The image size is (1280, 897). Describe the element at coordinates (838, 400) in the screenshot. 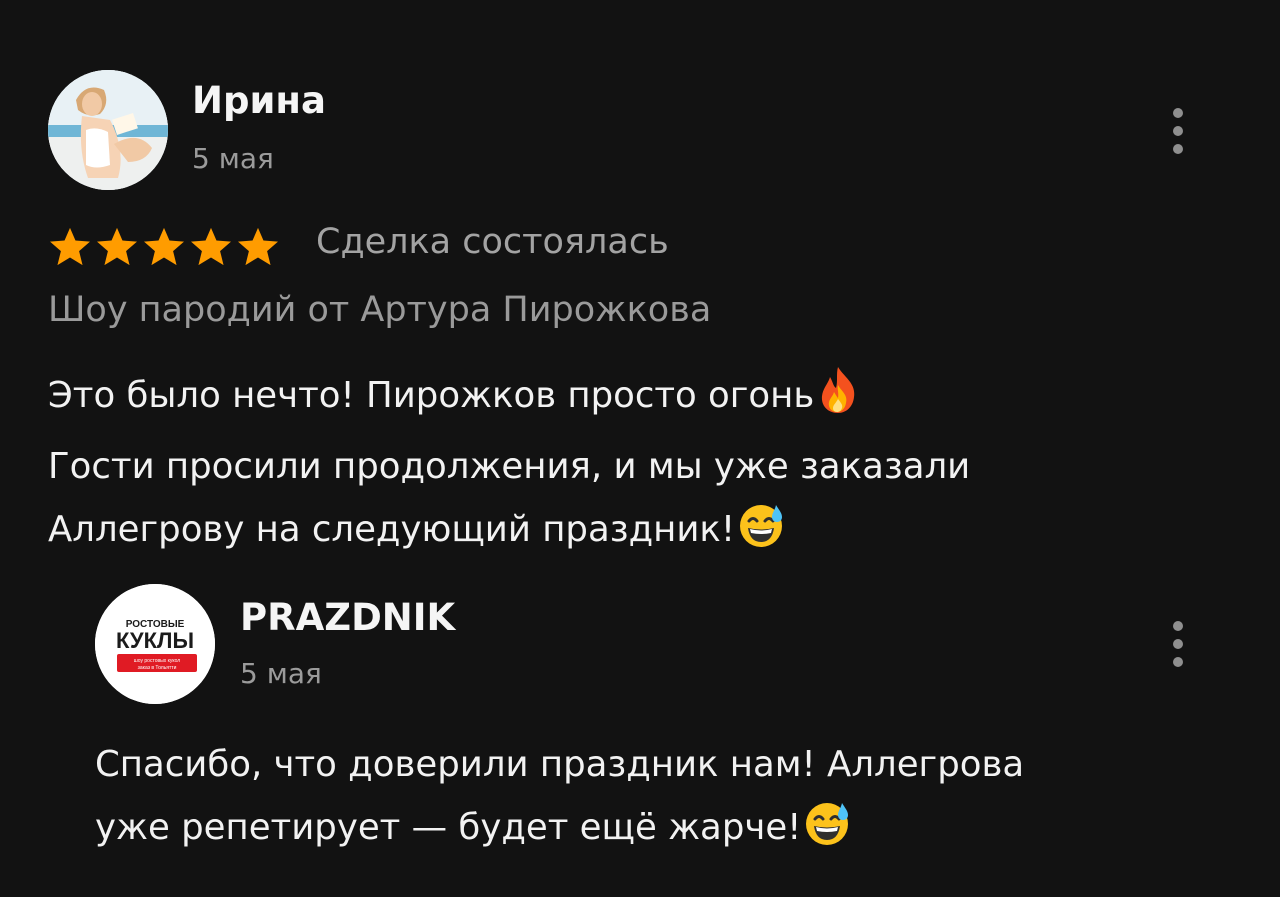

I see `fire-emoji-icon` at that location.